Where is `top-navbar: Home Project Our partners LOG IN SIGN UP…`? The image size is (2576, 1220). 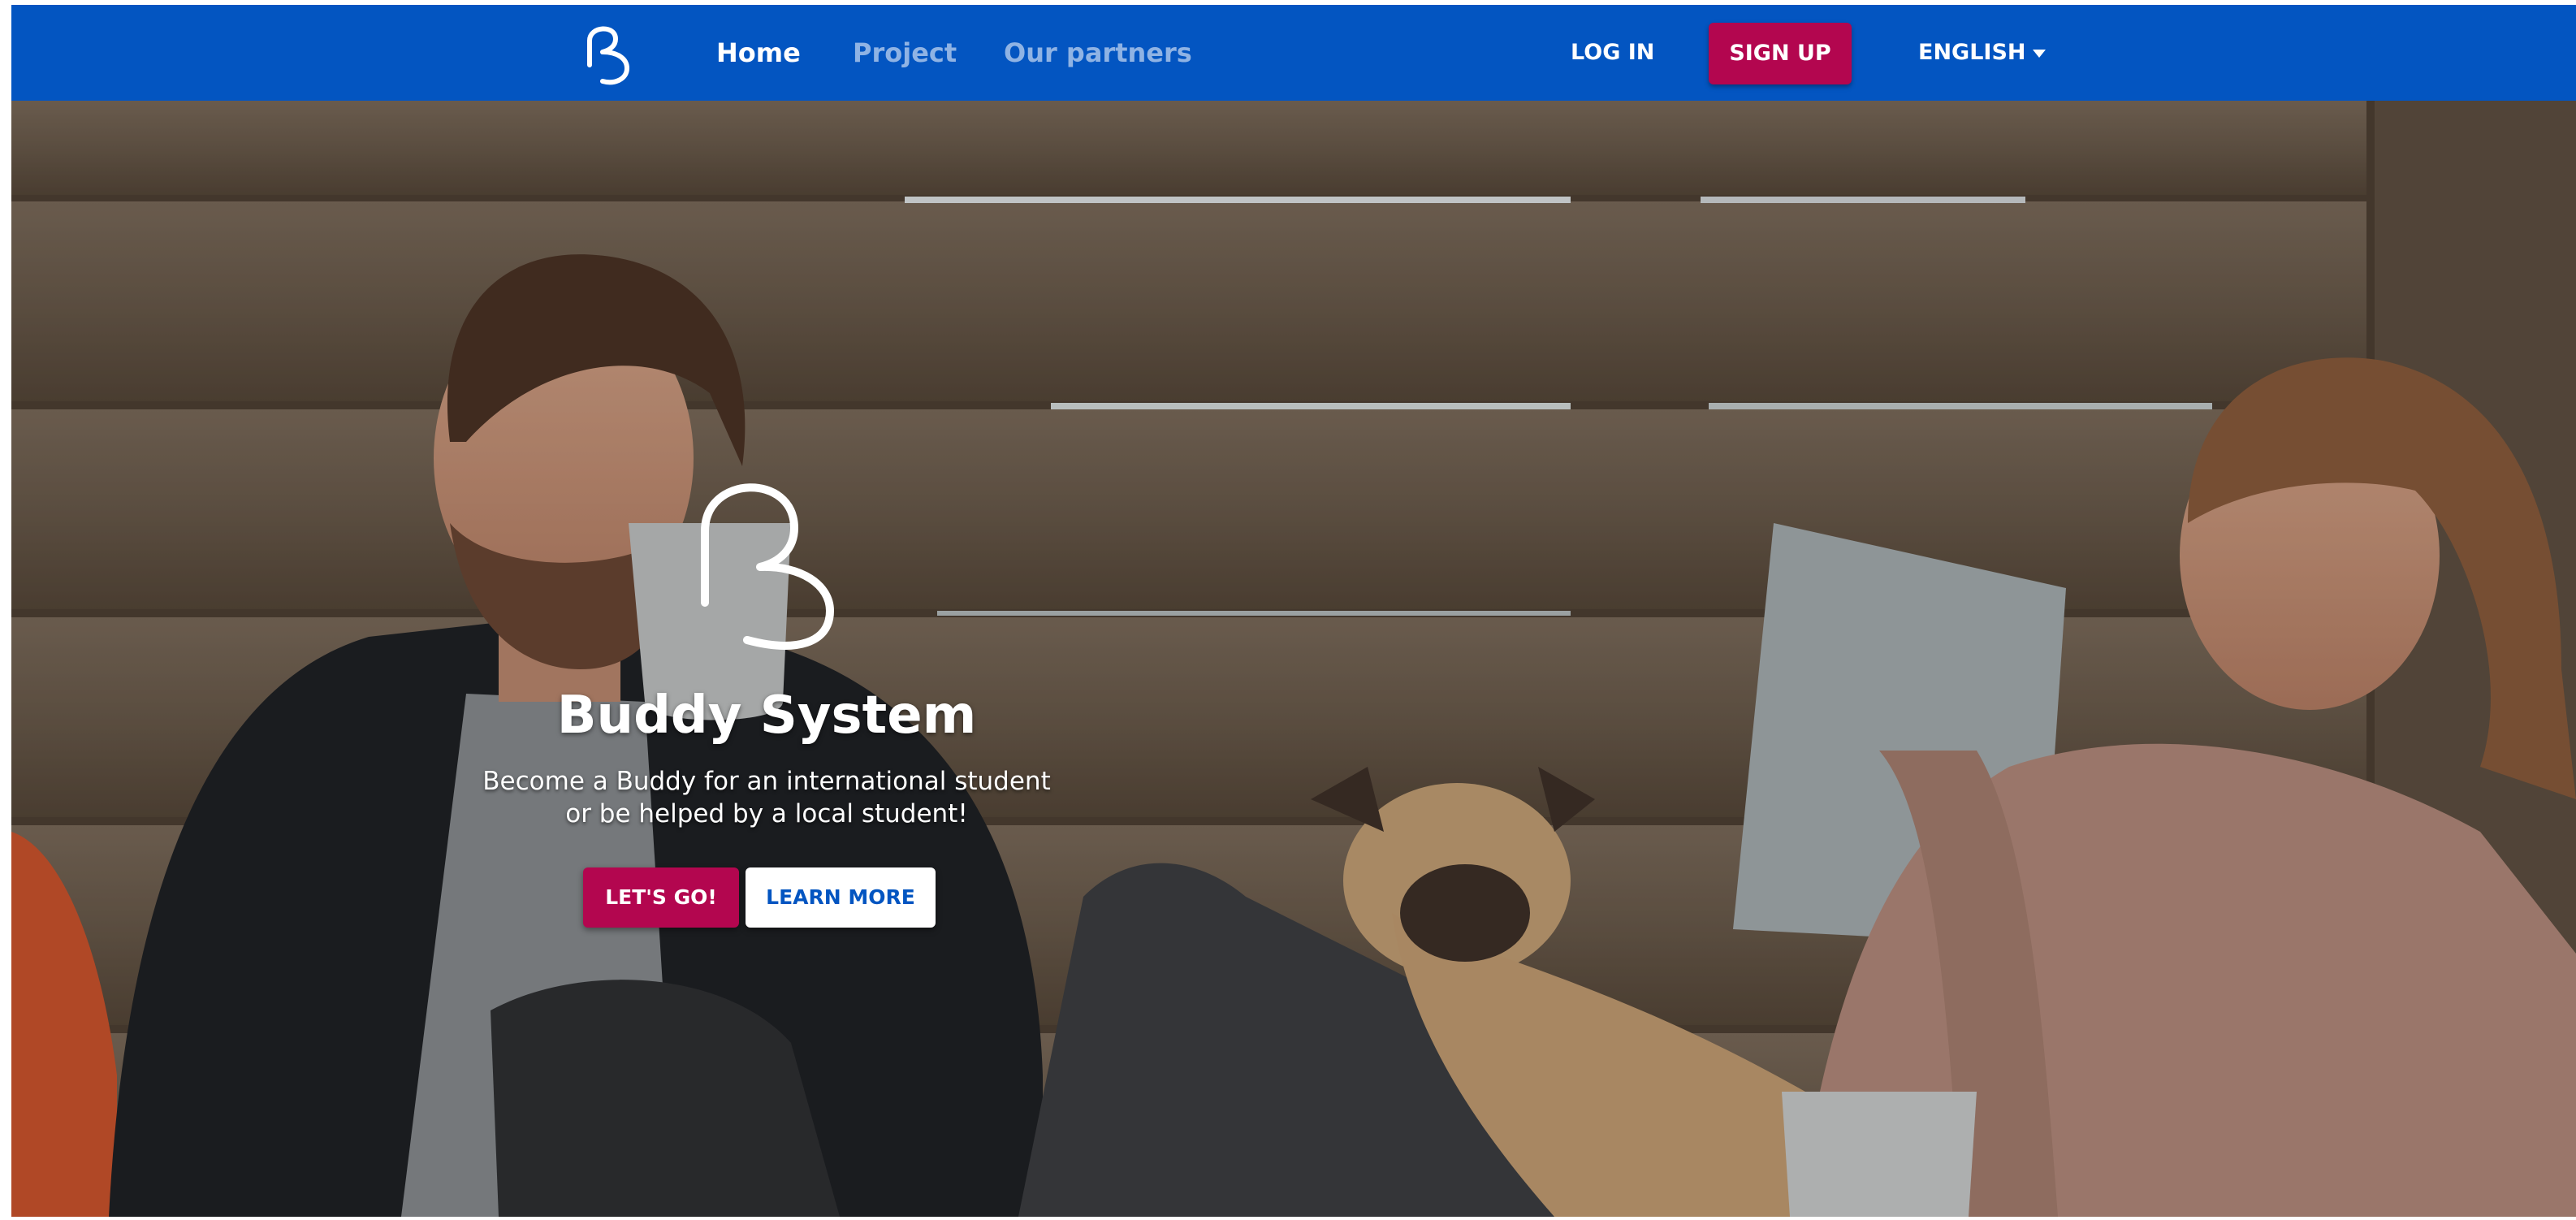 top-navbar: Home Project Our partners LOG IN SIGN UP… is located at coordinates (1294, 53).